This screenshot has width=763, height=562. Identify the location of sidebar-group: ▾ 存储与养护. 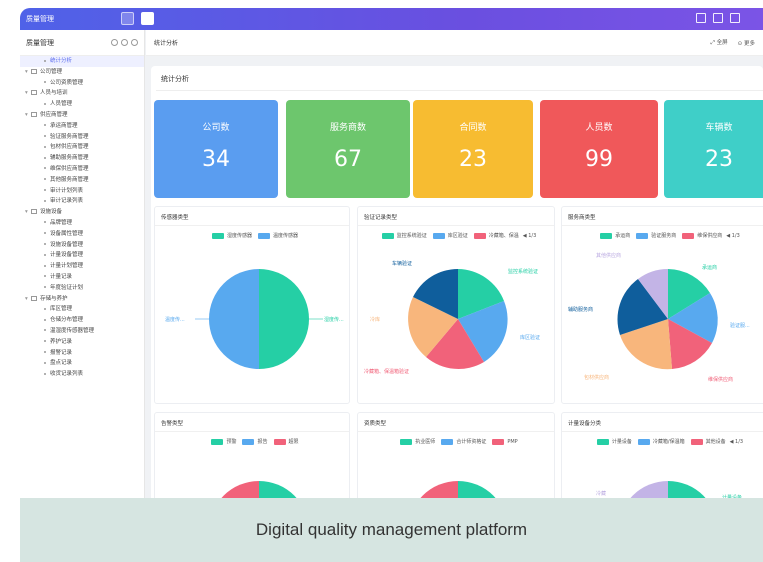
(82, 299).